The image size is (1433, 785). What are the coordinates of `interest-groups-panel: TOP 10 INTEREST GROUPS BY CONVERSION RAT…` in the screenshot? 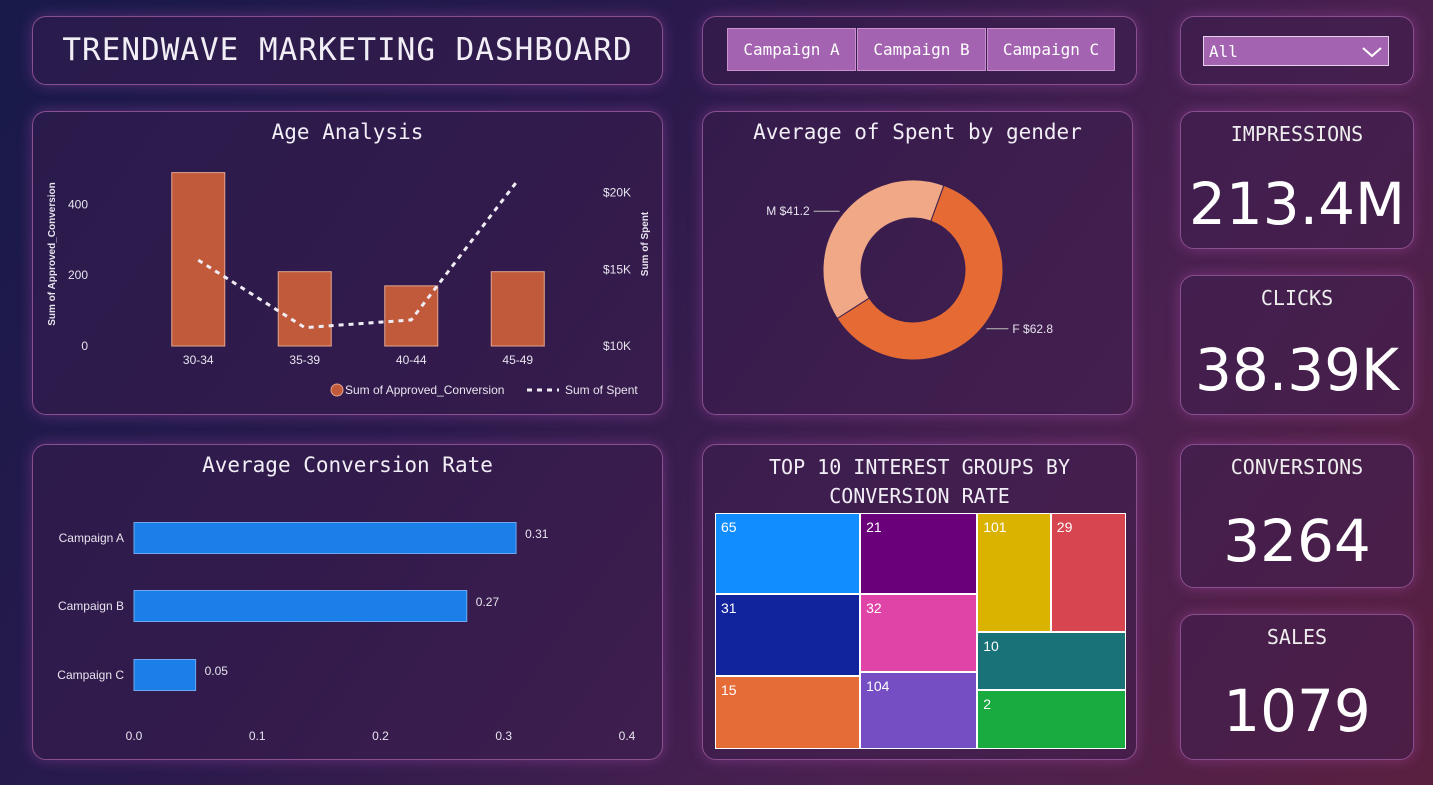 It's located at (919, 602).